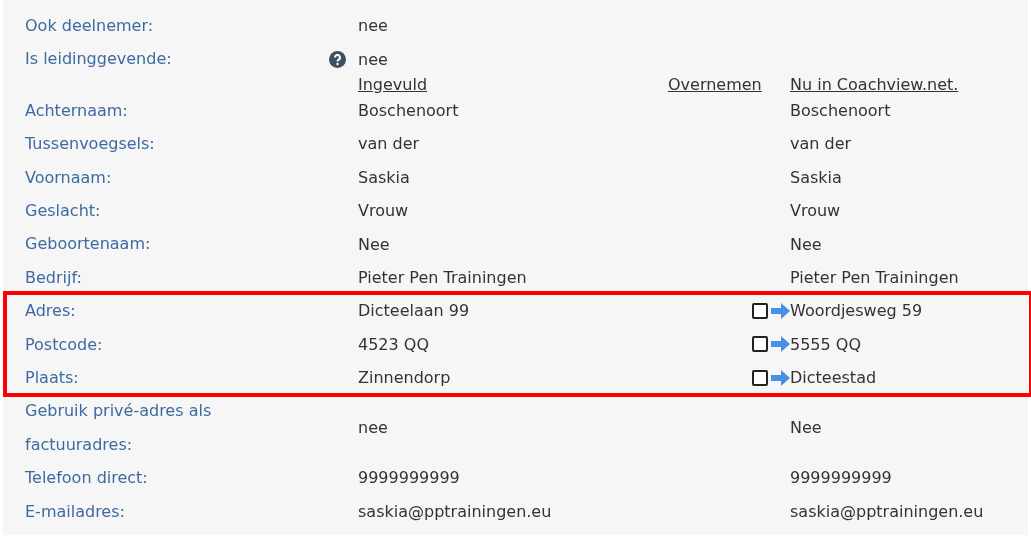 This screenshot has height=542, width=1031. Describe the element at coordinates (874, 84) in the screenshot. I see `current-column-link: Nu in Coachview.net.` at that location.